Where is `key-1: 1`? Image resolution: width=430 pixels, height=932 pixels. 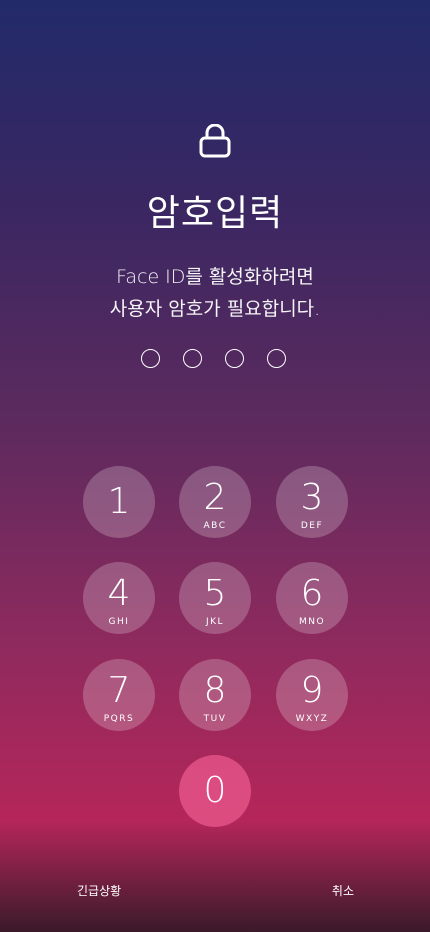
key-1: 1 is located at coordinates (119, 502).